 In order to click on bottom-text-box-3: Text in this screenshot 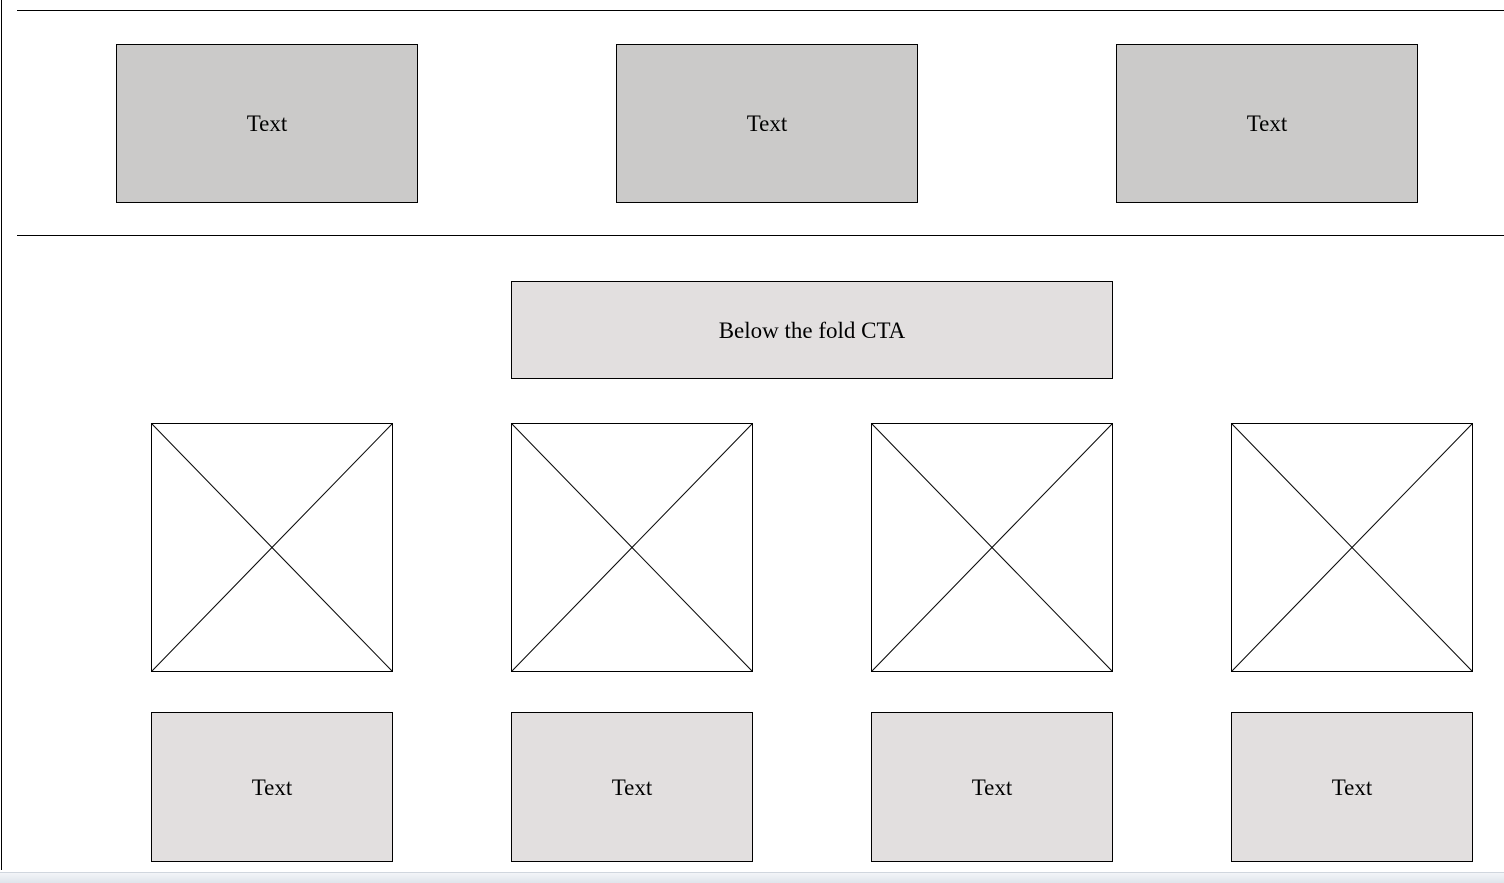, I will do `click(992, 787)`.